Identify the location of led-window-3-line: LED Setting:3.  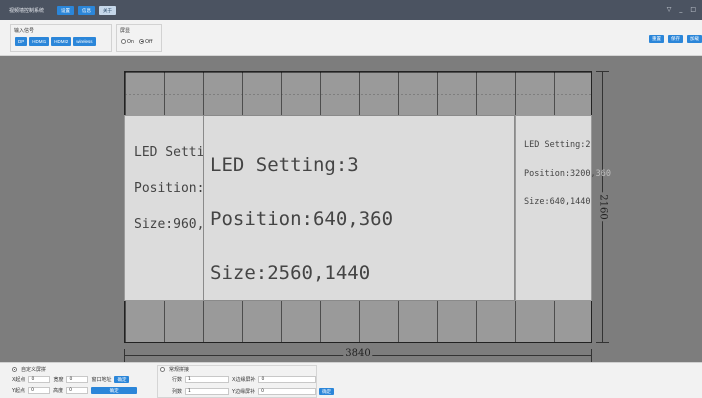
(284, 165).